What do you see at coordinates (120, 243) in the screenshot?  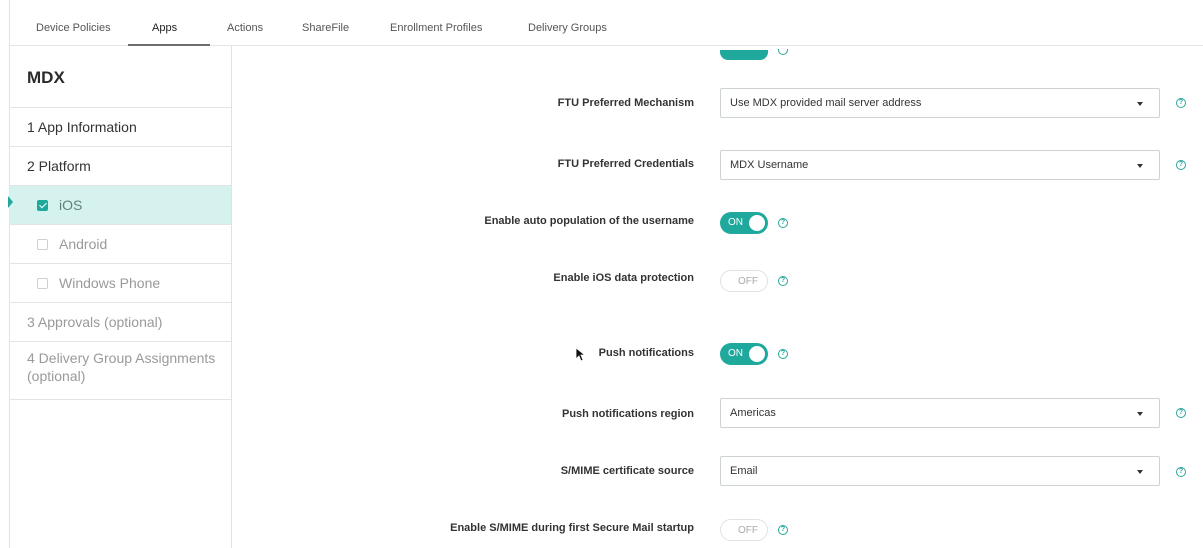 I see `sidebar-item-android: Android` at bounding box center [120, 243].